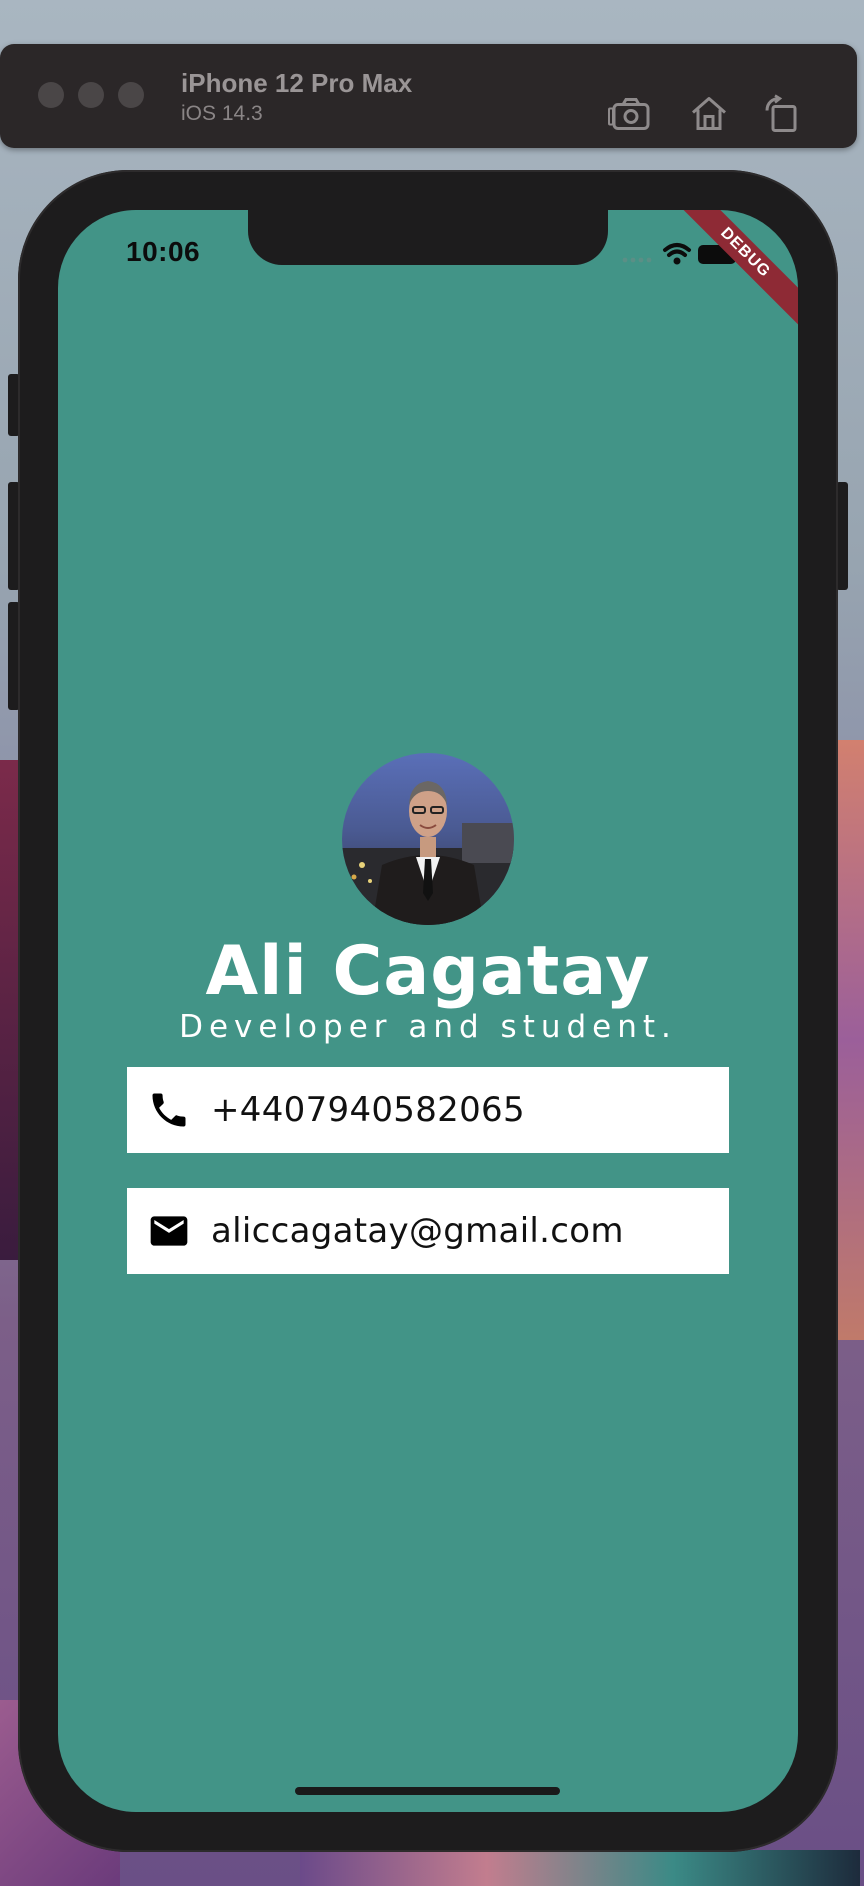  Describe the element at coordinates (428, 1027) in the screenshot. I see `profile-subtitle: Developer and student.` at that location.